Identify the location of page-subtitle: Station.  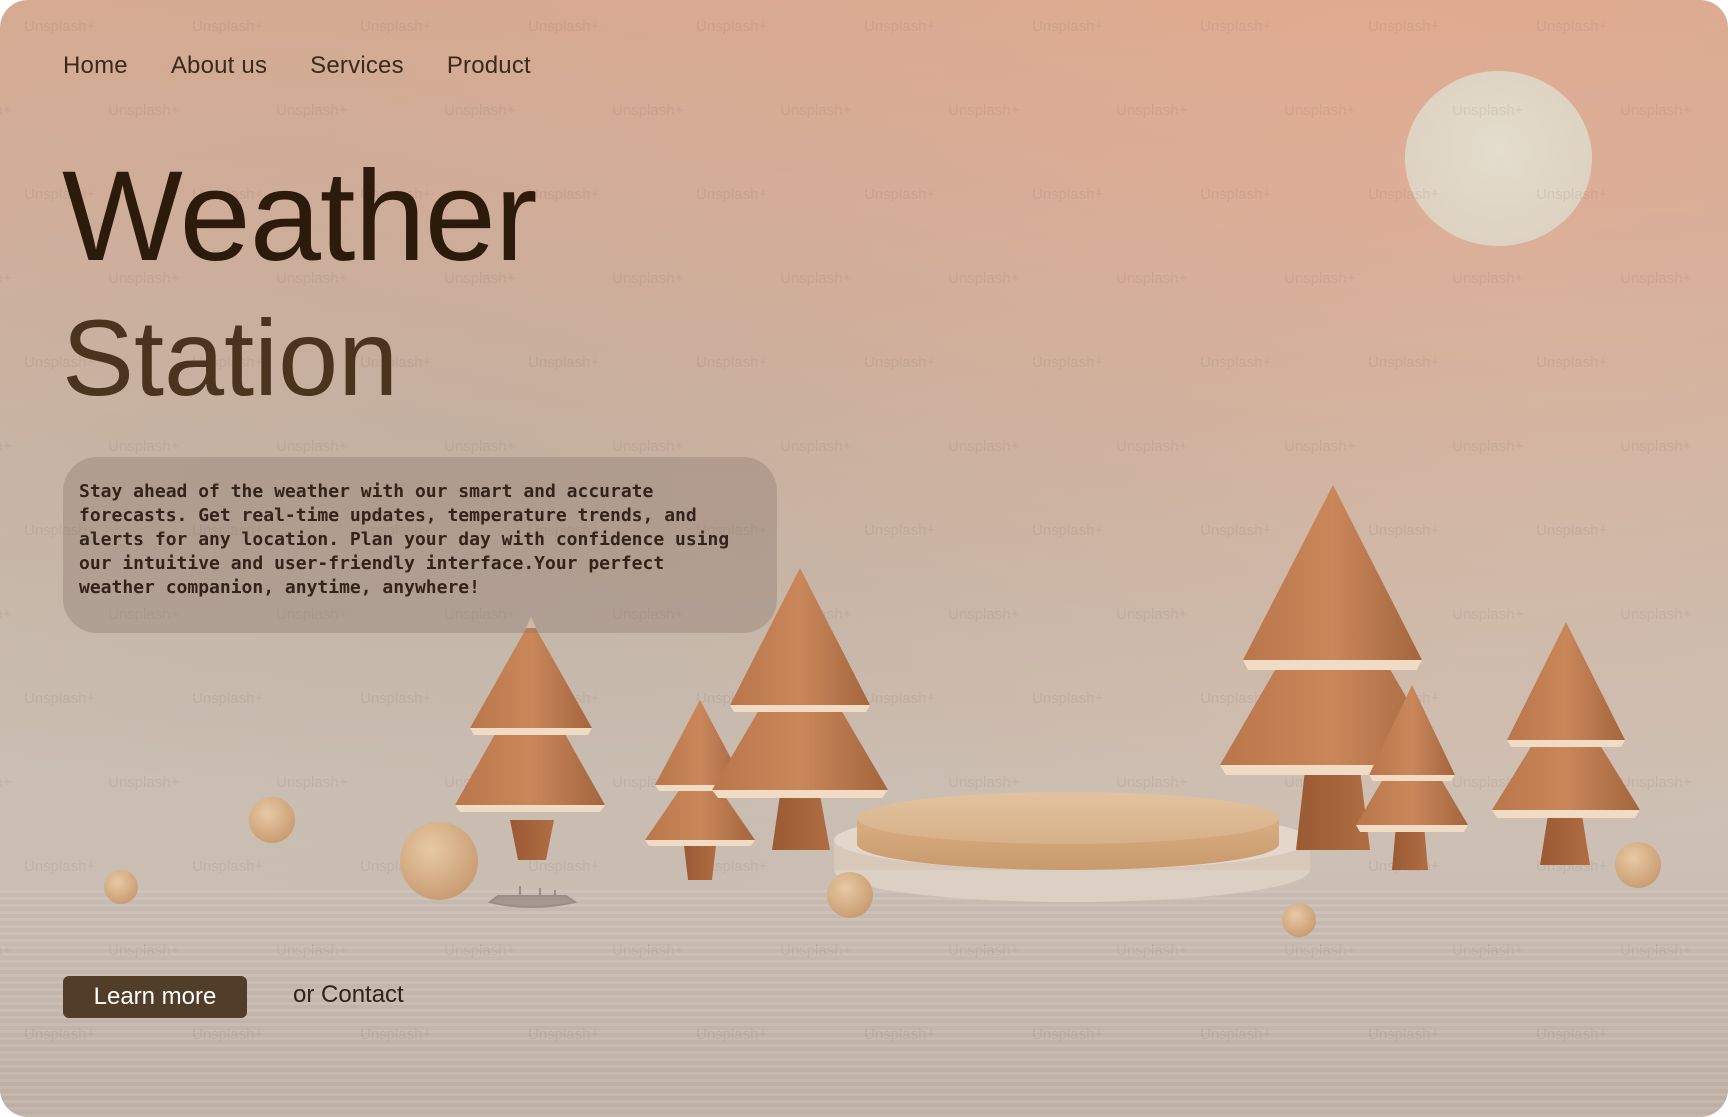
(230, 357).